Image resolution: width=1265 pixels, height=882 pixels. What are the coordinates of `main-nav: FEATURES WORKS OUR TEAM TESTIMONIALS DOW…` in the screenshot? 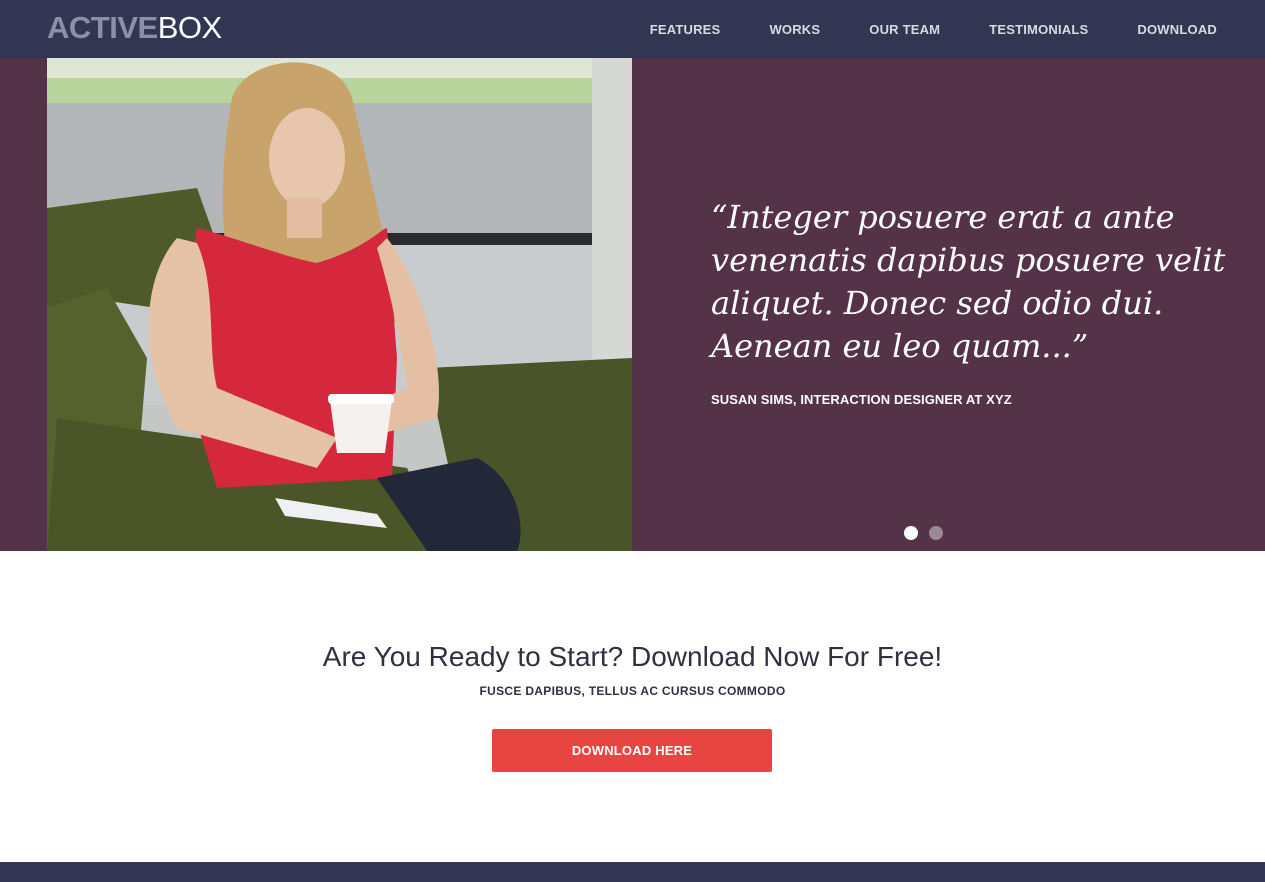 It's located at (909, 29).